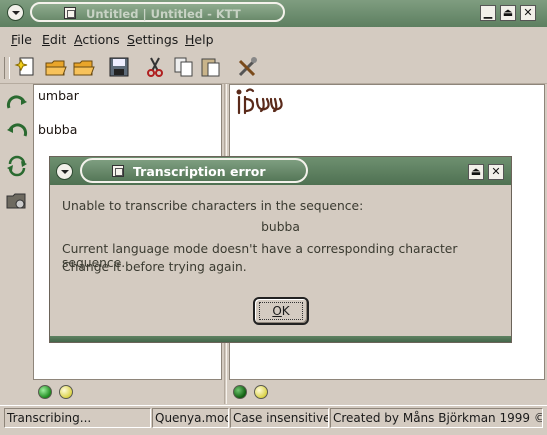 The height and width of the screenshot is (435, 547). I want to click on reverse-transcribe-icon, so click(17, 132).